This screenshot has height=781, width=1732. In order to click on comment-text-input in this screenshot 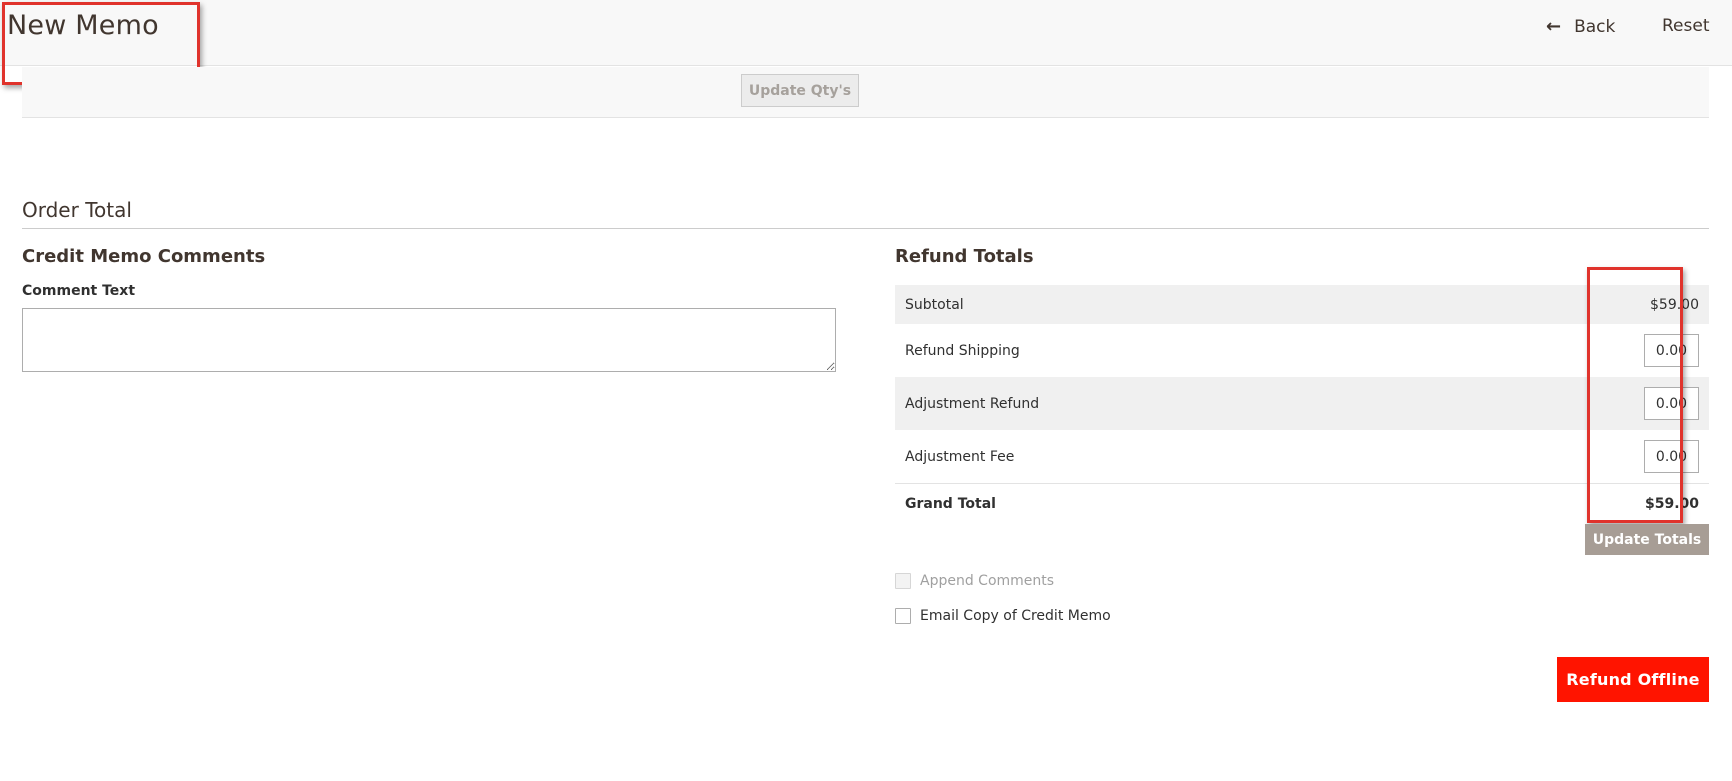, I will do `click(429, 340)`.